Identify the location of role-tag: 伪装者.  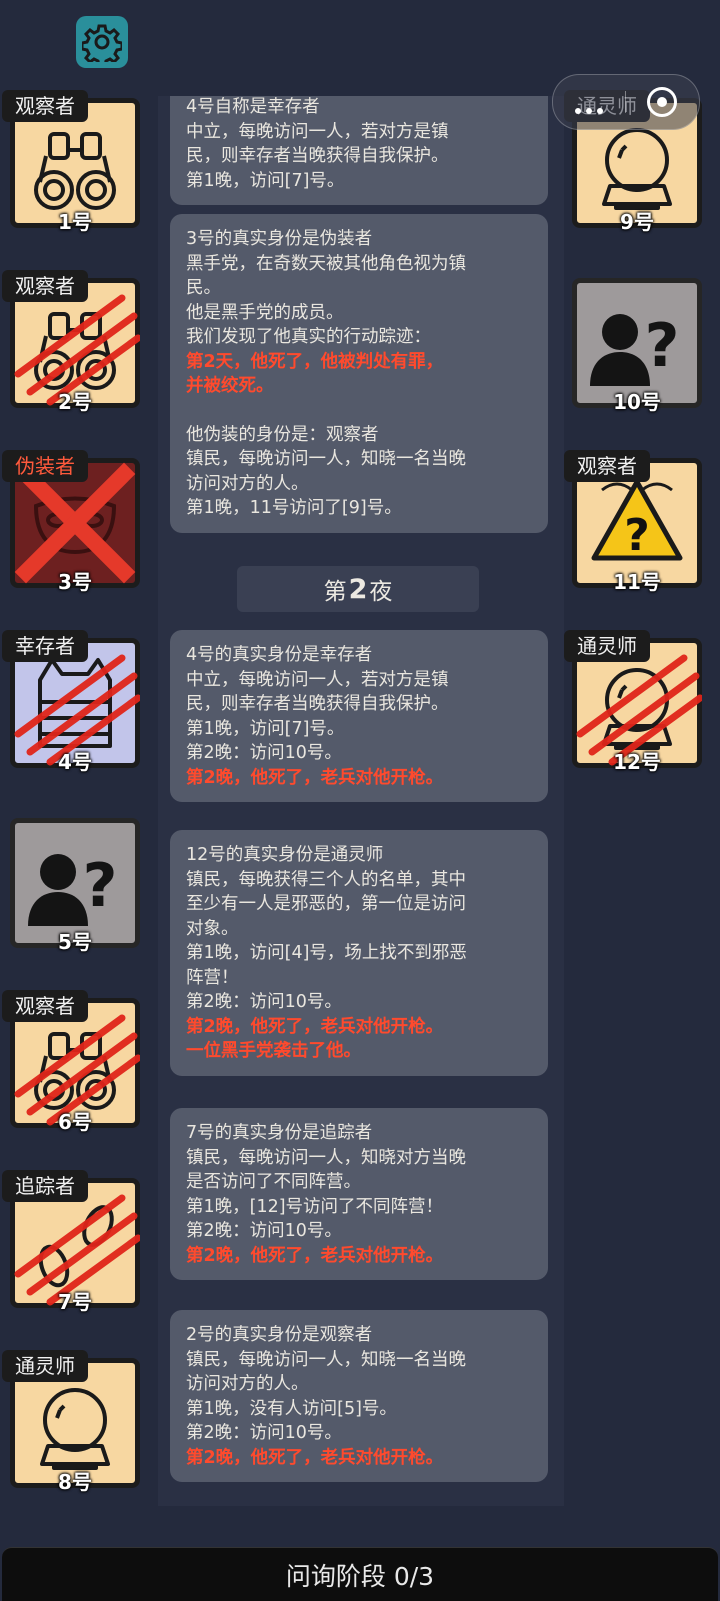
(45, 466).